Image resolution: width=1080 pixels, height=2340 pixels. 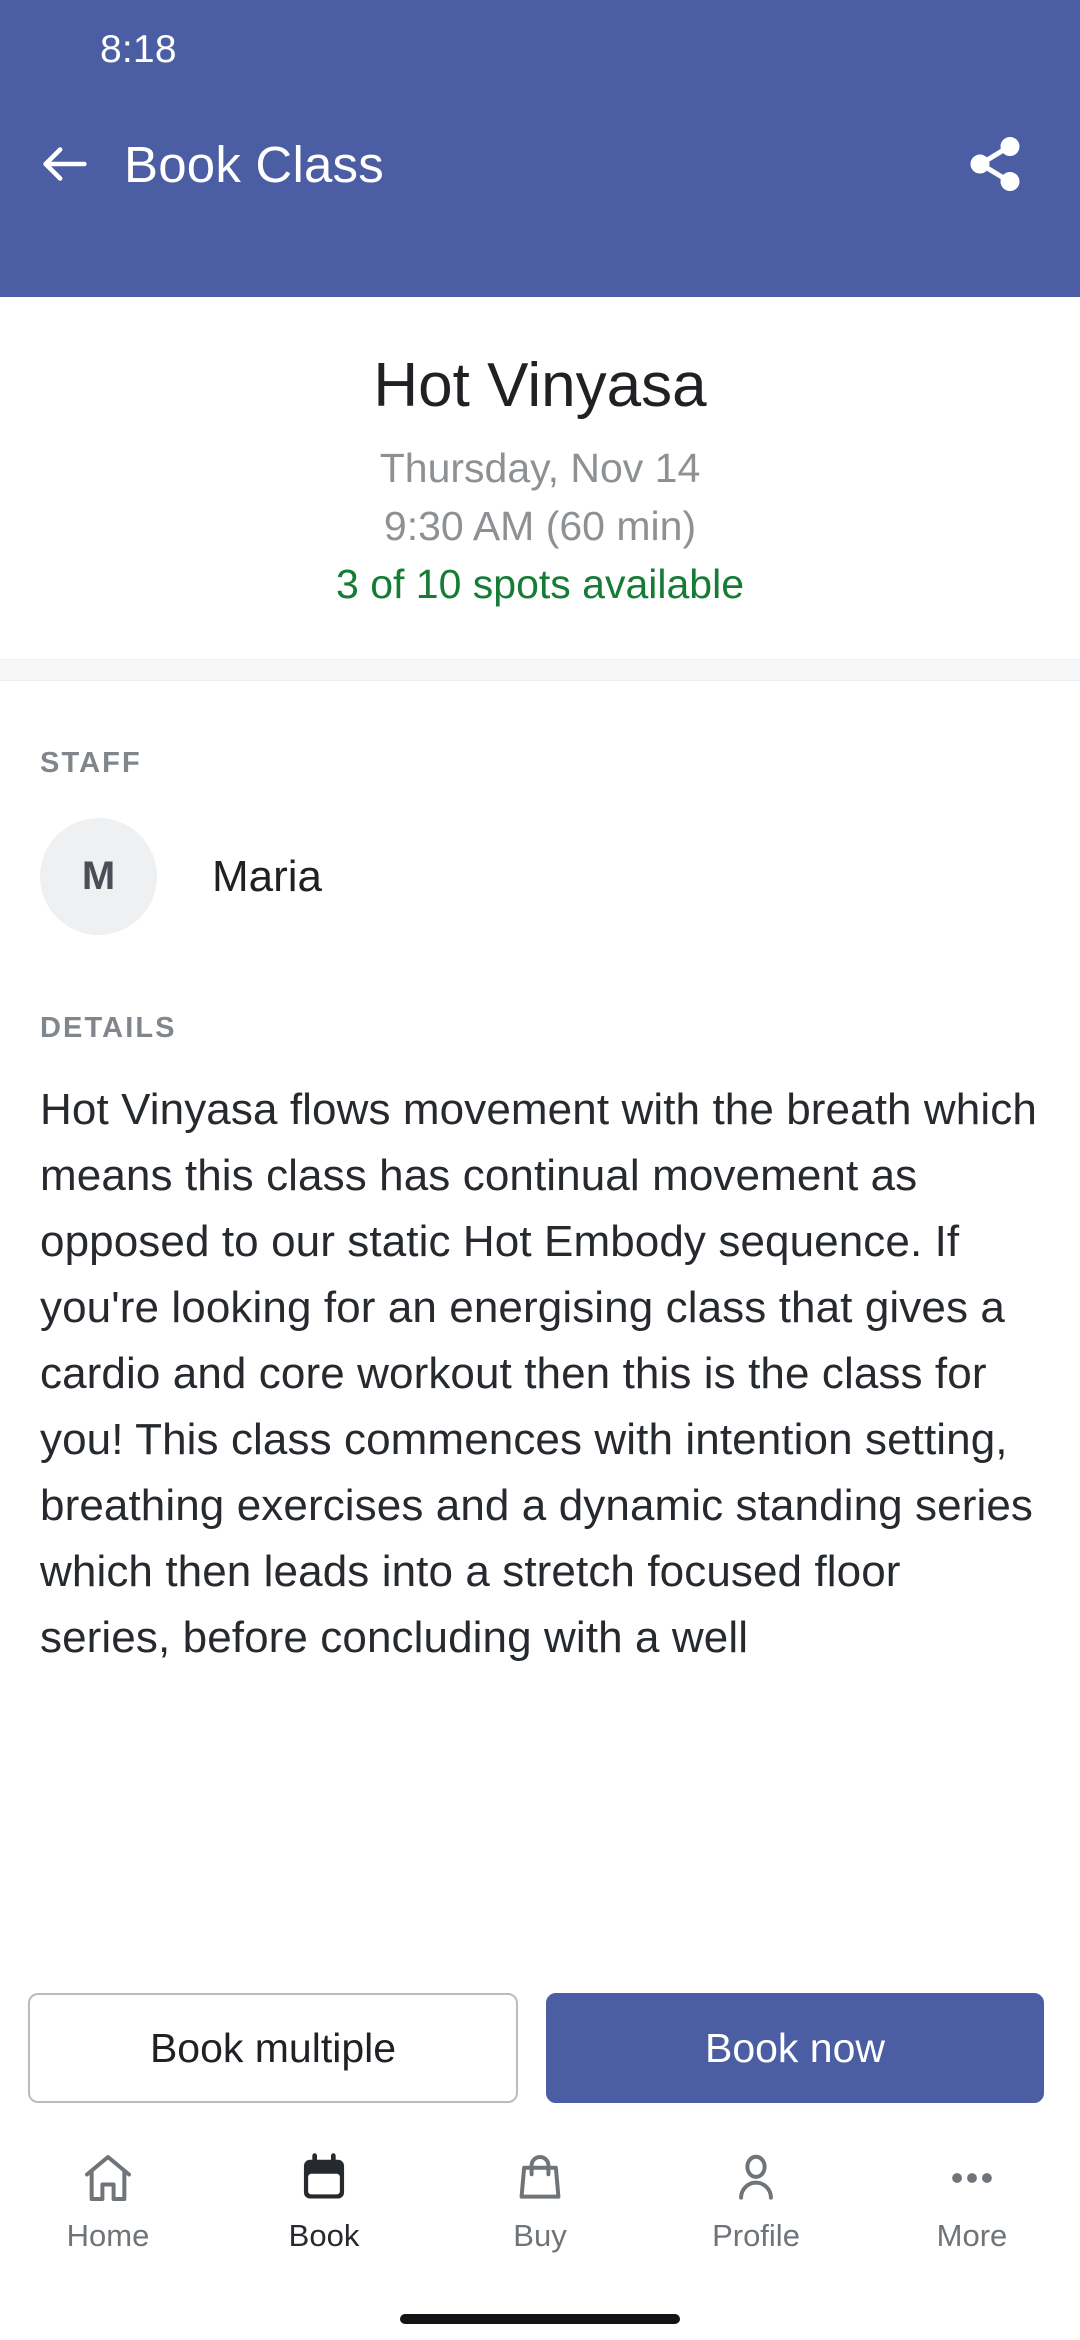 What do you see at coordinates (267, 876) in the screenshot?
I see `staff-name: Maria` at bounding box center [267, 876].